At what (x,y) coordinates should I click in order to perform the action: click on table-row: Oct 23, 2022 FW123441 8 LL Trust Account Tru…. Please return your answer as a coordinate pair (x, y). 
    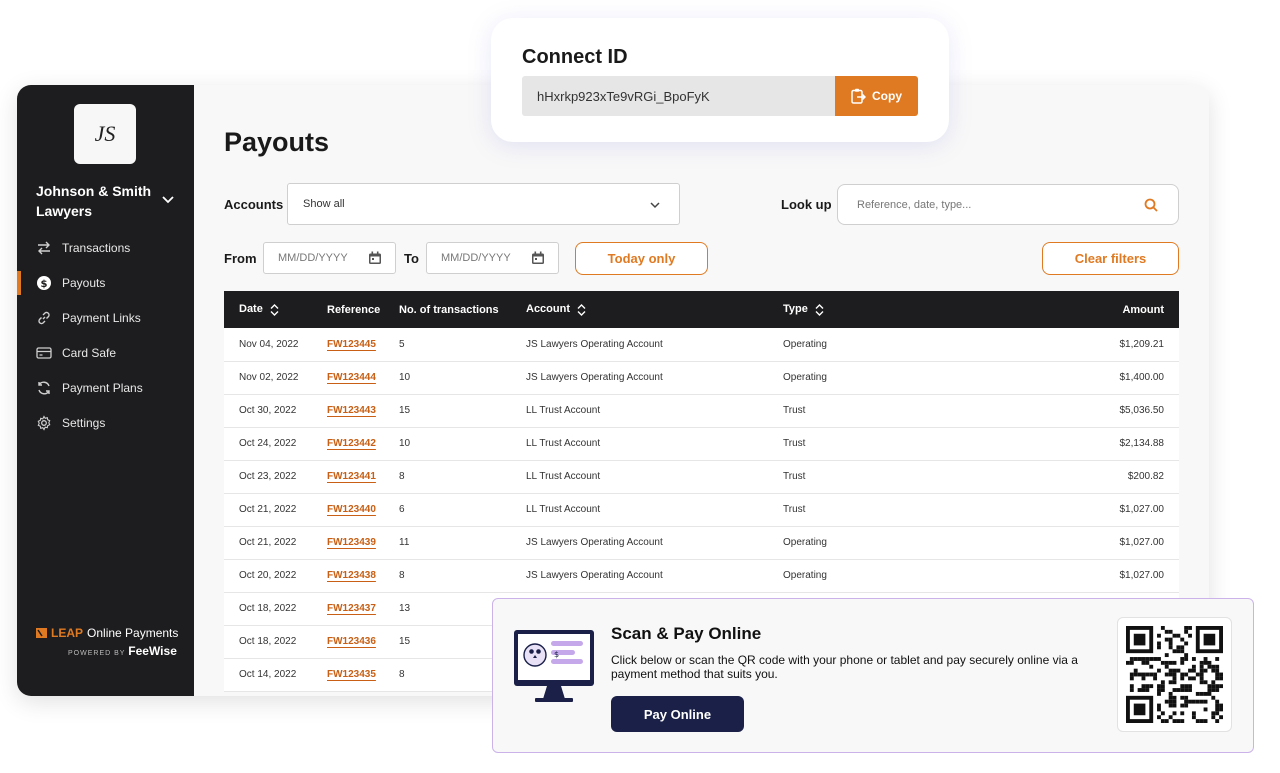
    Looking at the image, I should click on (701, 476).